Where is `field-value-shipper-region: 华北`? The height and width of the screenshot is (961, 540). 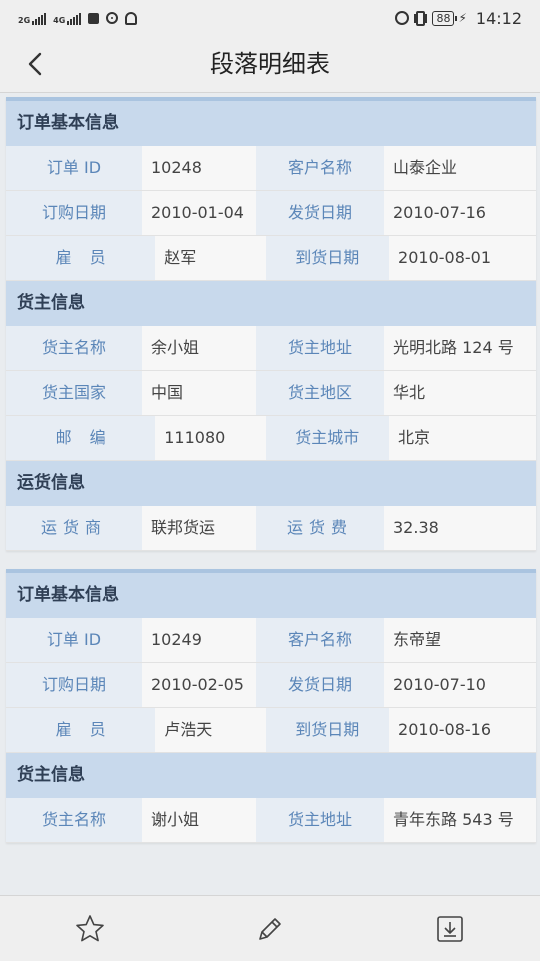 field-value-shipper-region: 华北 is located at coordinates (460, 393).